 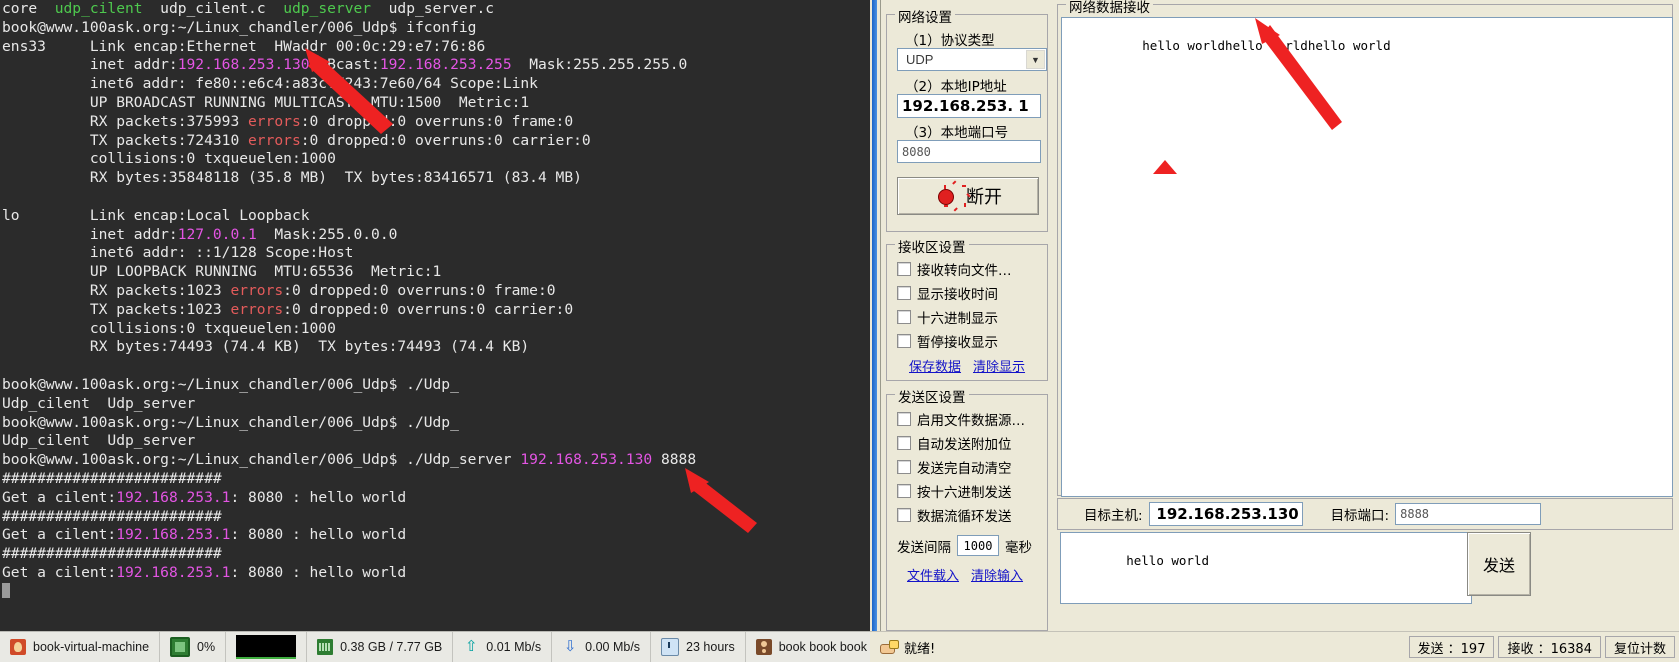 I want to click on terminal-text: :0 dropped:0 overruns:0 frame:0, so click(x=437, y=121).